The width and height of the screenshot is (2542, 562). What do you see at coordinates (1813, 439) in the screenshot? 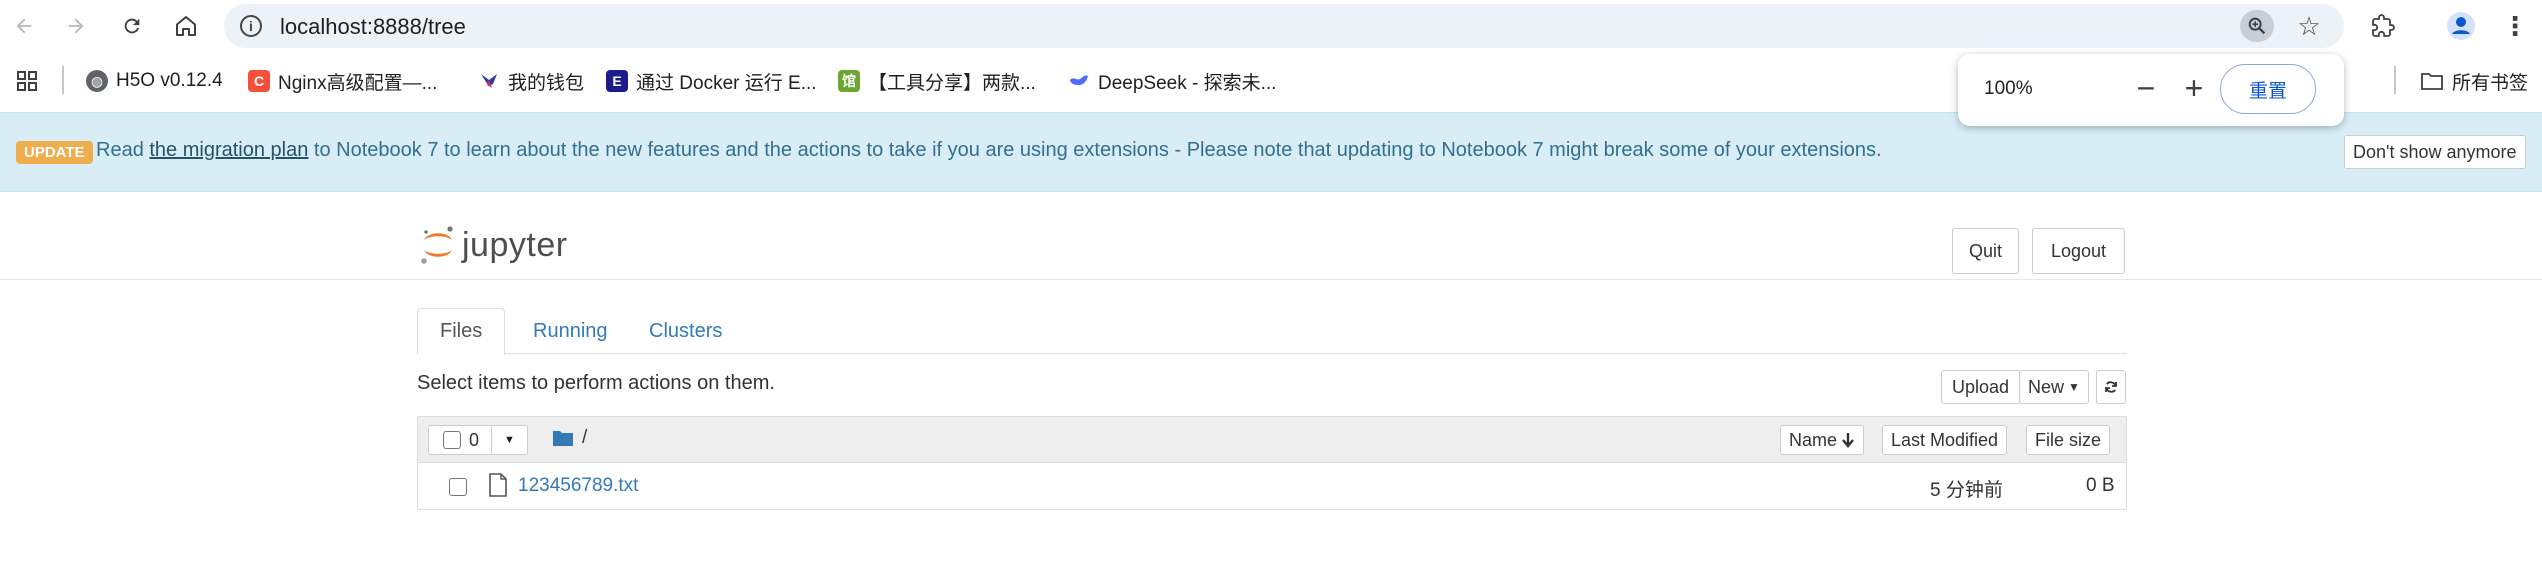
I see `column-name-label: Name` at bounding box center [1813, 439].